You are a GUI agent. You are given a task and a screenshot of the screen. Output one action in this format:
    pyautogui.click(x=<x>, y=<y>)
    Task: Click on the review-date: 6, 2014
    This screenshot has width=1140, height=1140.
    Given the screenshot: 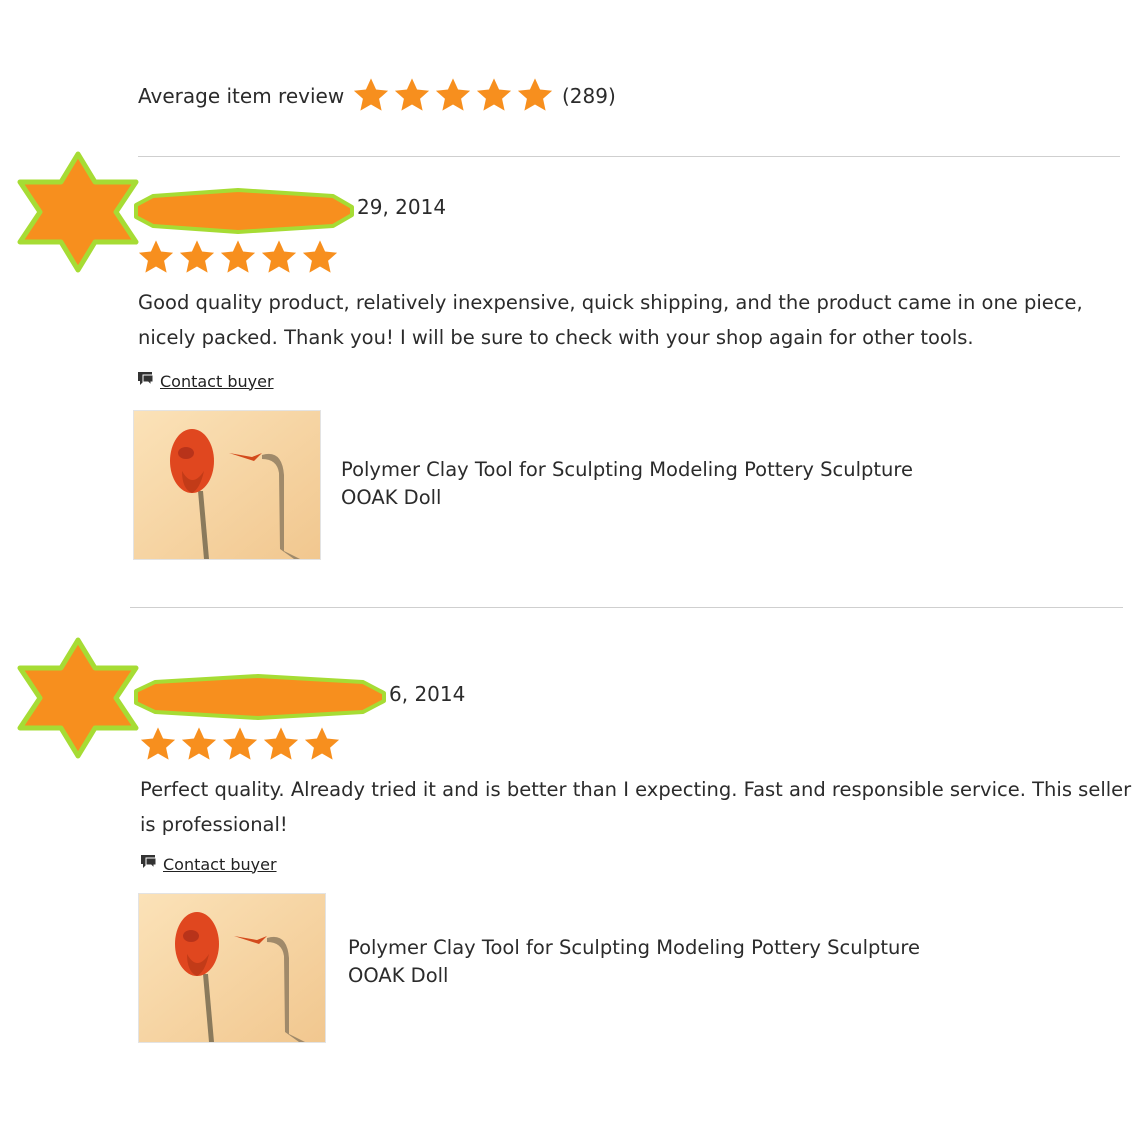 What is the action you would take?
    pyautogui.click(x=427, y=694)
    